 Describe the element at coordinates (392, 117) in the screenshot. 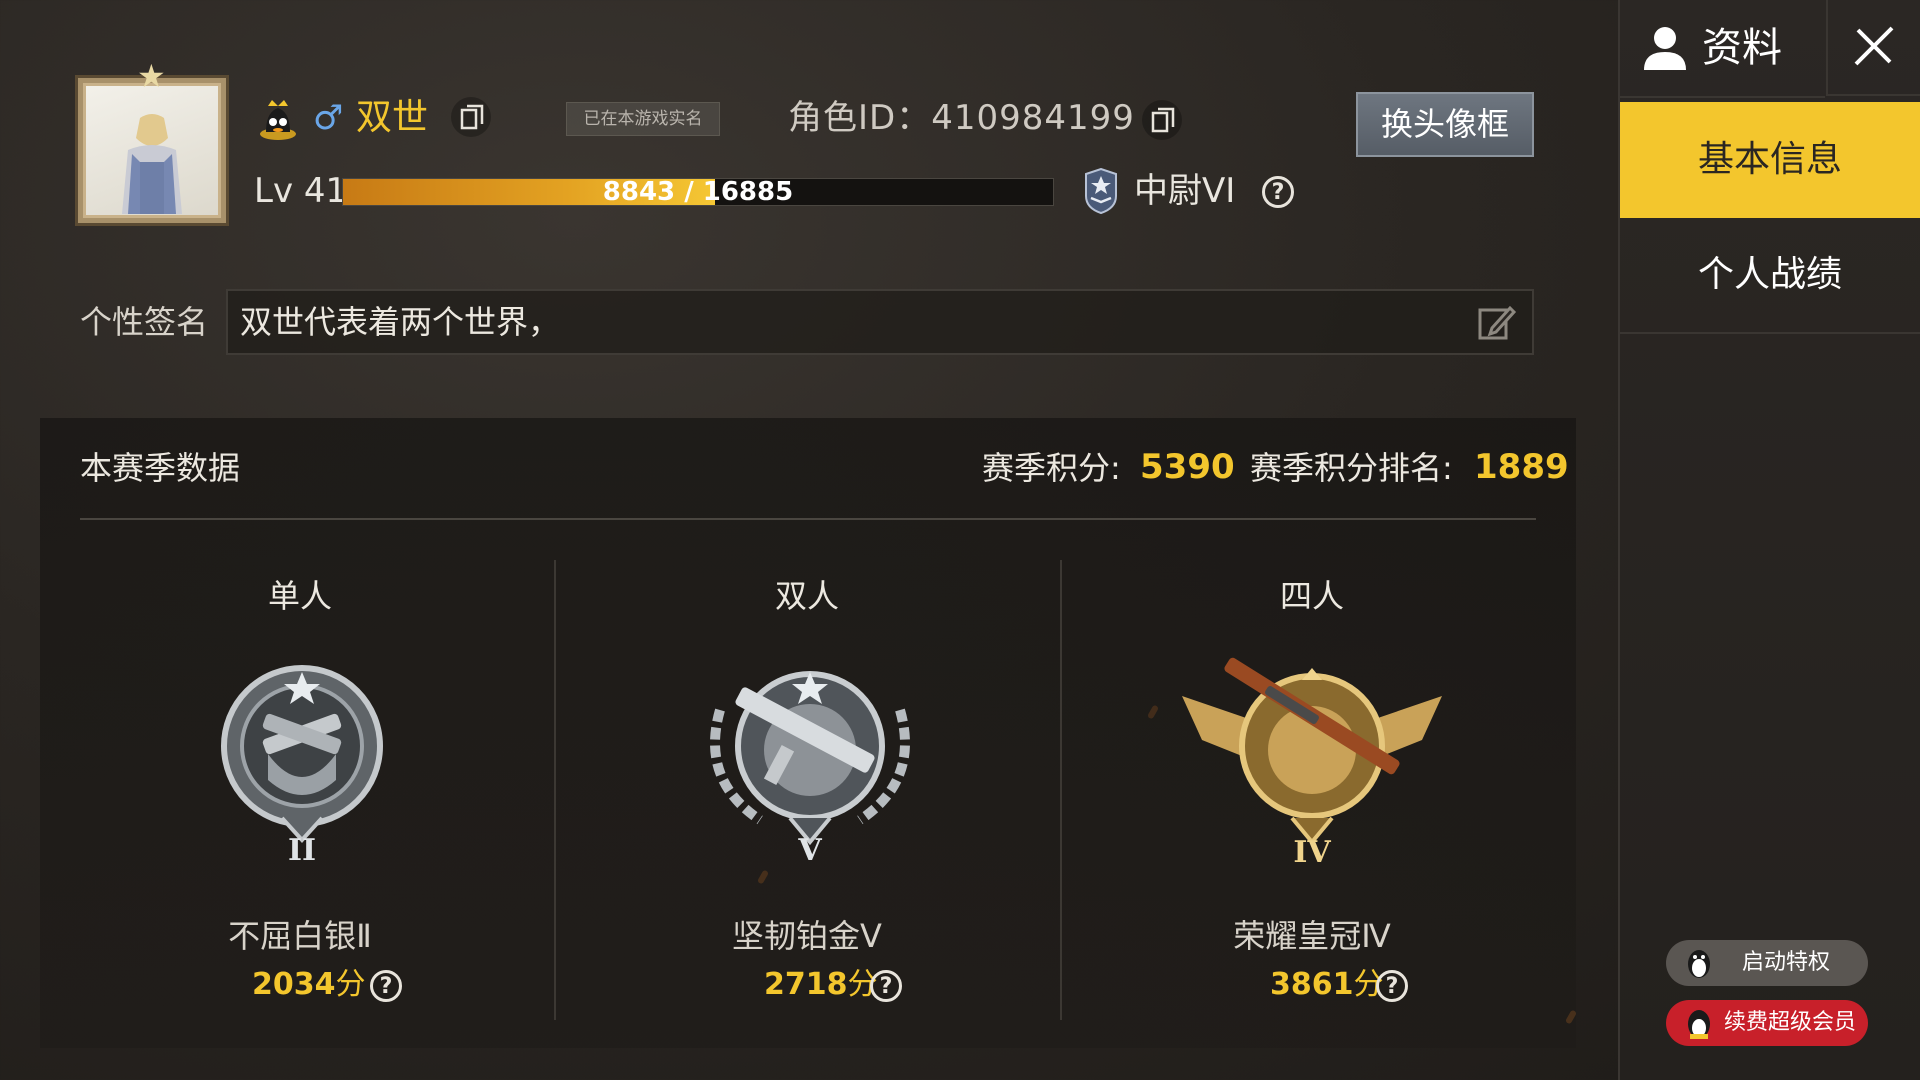

I see `player-name: 双世` at that location.